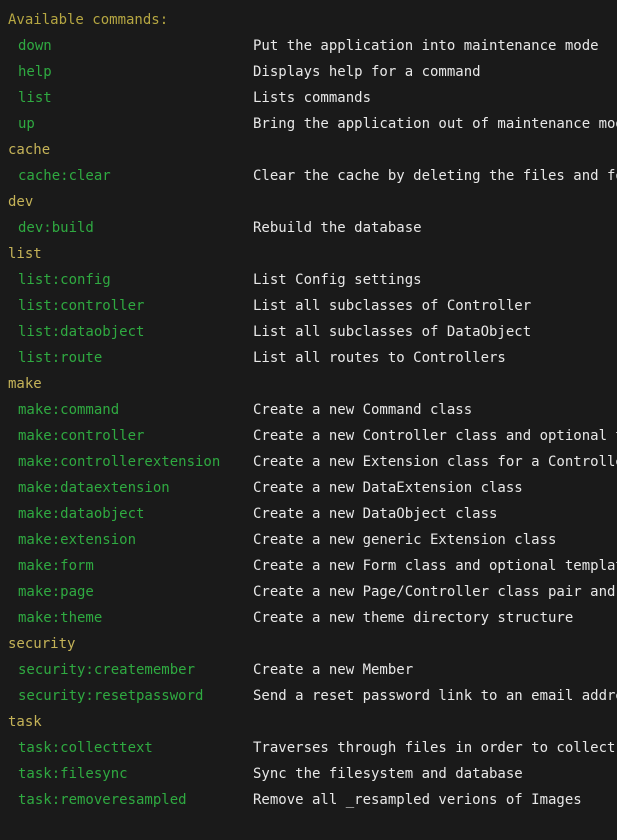 The image size is (617, 840). Describe the element at coordinates (35, 72) in the screenshot. I see `command-name: help` at that location.